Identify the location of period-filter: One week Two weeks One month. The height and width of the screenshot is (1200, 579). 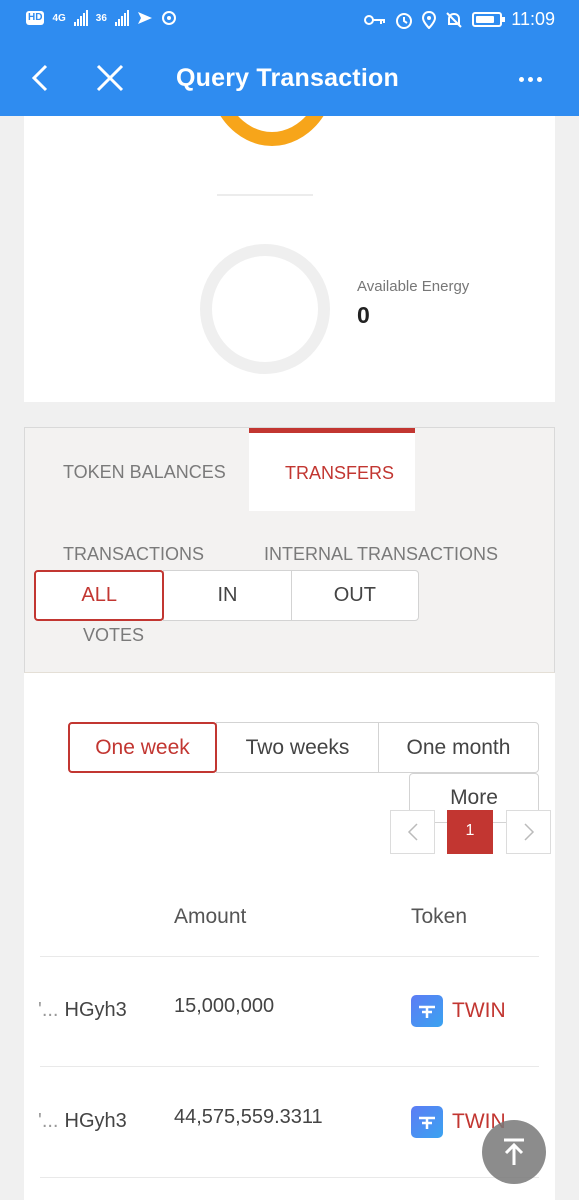
(303, 747).